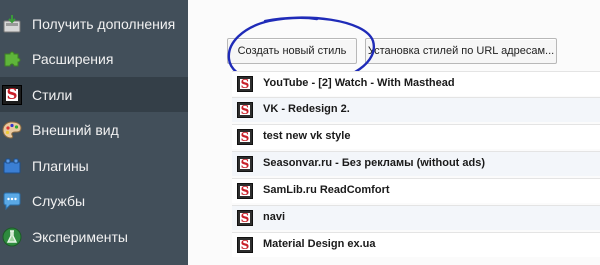  Describe the element at coordinates (12, 201) in the screenshot. I see `chat-bubble-icon` at that location.